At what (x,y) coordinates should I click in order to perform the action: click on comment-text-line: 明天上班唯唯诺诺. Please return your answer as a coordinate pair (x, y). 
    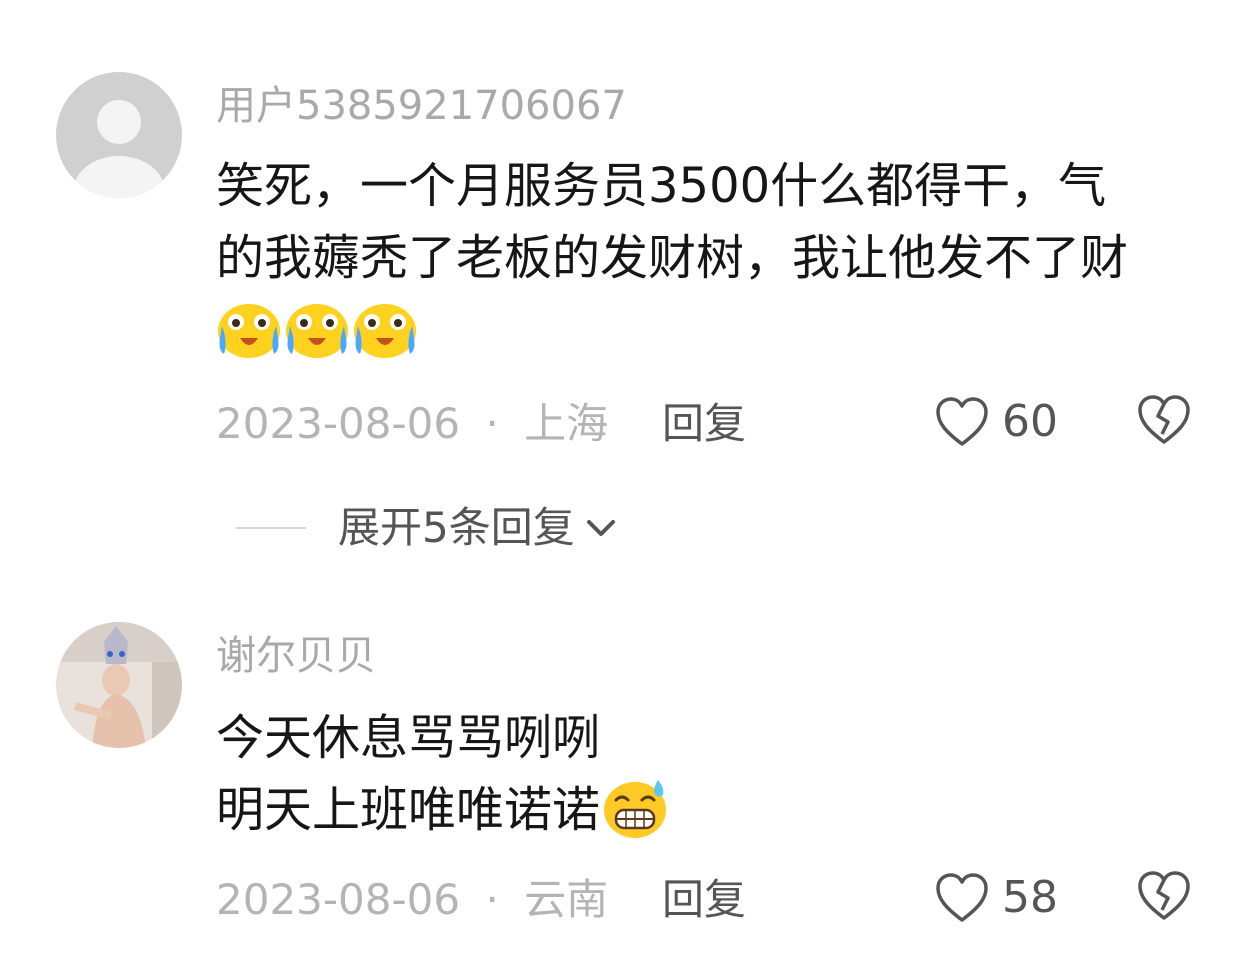
    Looking at the image, I should click on (408, 810).